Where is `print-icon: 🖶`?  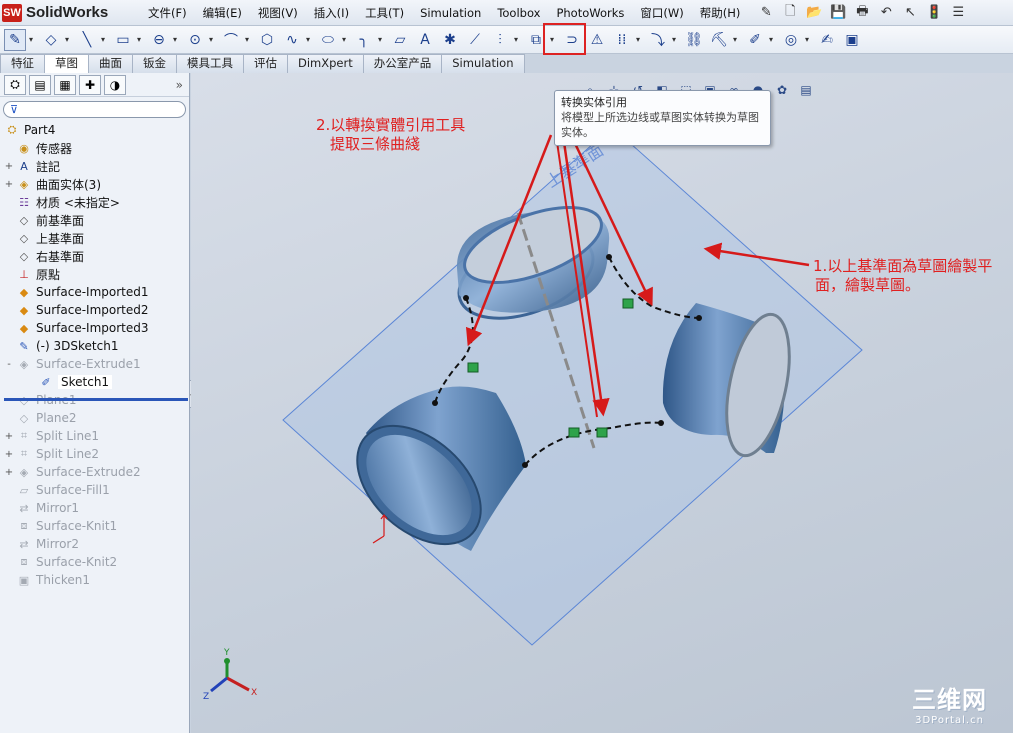
print-icon: 🖶 is located at coordinates (862, 13).